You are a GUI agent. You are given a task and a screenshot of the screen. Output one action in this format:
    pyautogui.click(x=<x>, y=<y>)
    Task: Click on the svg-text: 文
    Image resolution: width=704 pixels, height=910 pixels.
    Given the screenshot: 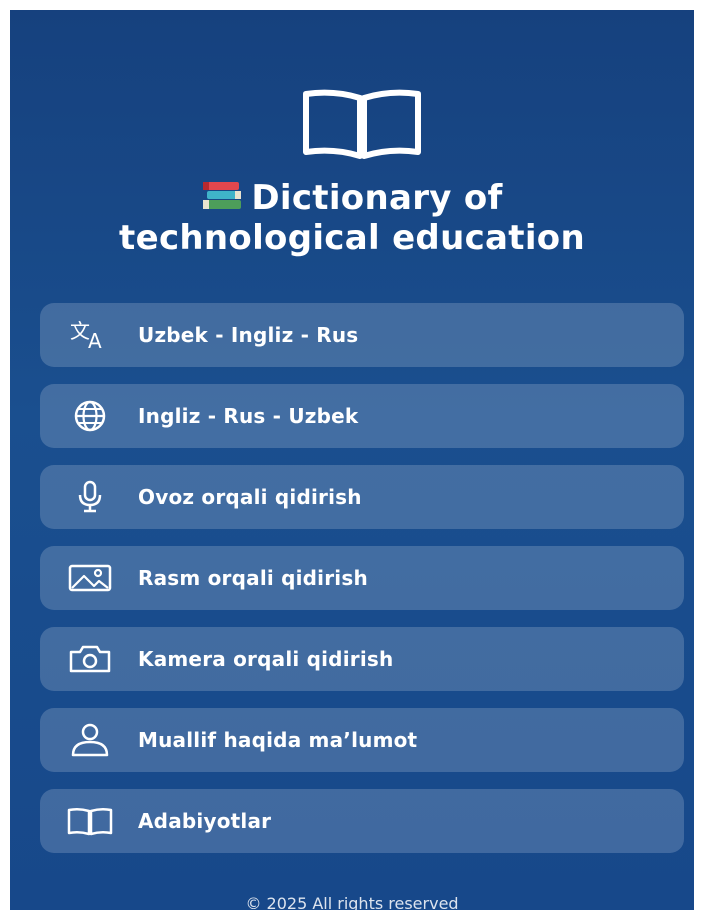 What is the action you would take?
    pyautogui.click(x=80, y=331)
    